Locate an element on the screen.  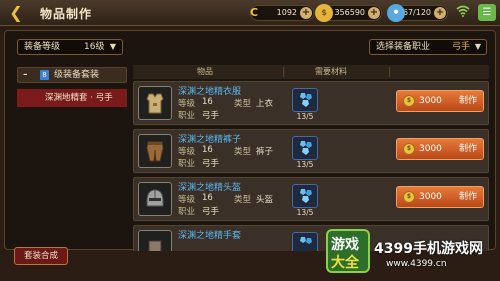
item-name: 深渊之地精裤子 is located at coordinates (210, 140).